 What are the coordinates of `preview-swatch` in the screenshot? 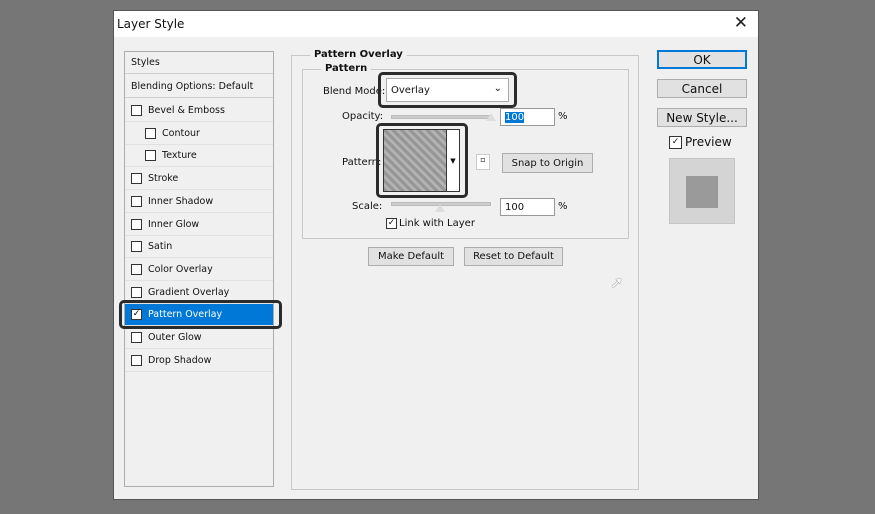 It's located at (702, 192).